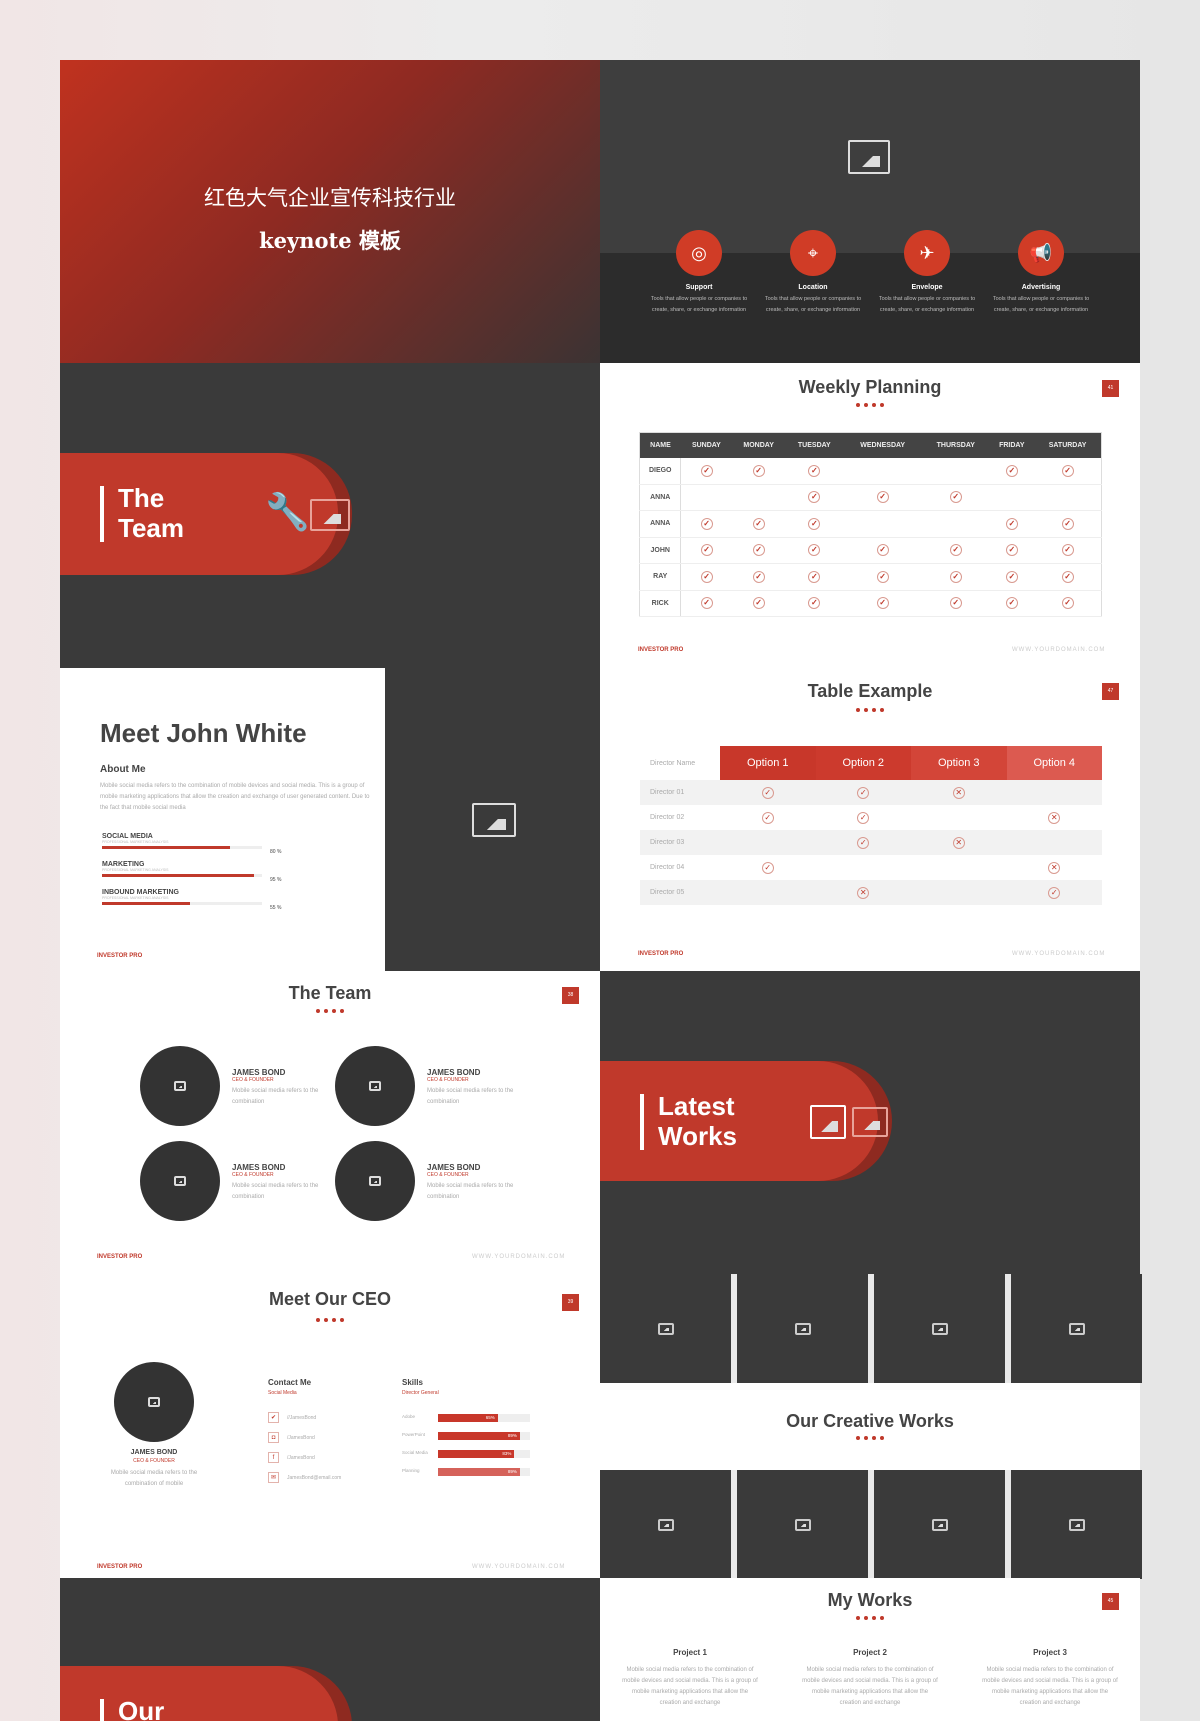 Image resolution: width=1200 pixels, height=1721 pixels. Describe the element at coordinates (661, 954) in the screenshot. I see `footer-brand: INVESTOR PRO` at that location.